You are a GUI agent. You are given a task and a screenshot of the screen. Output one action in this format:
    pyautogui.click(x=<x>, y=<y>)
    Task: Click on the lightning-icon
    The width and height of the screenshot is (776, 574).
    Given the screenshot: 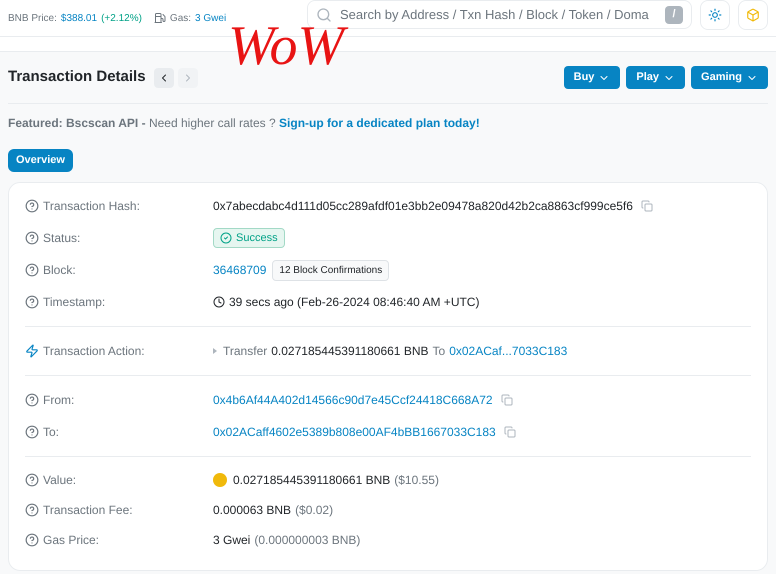 What is the action you would take?
    pyautogui.click(x=32, y=351)
    